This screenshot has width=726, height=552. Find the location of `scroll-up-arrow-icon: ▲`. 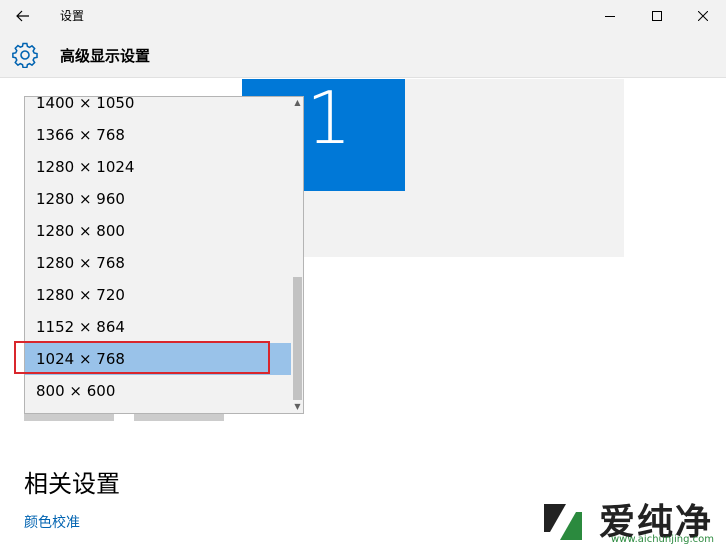

scroll-up-arrow-icon: ▲ is located at coordinates (297, 103).